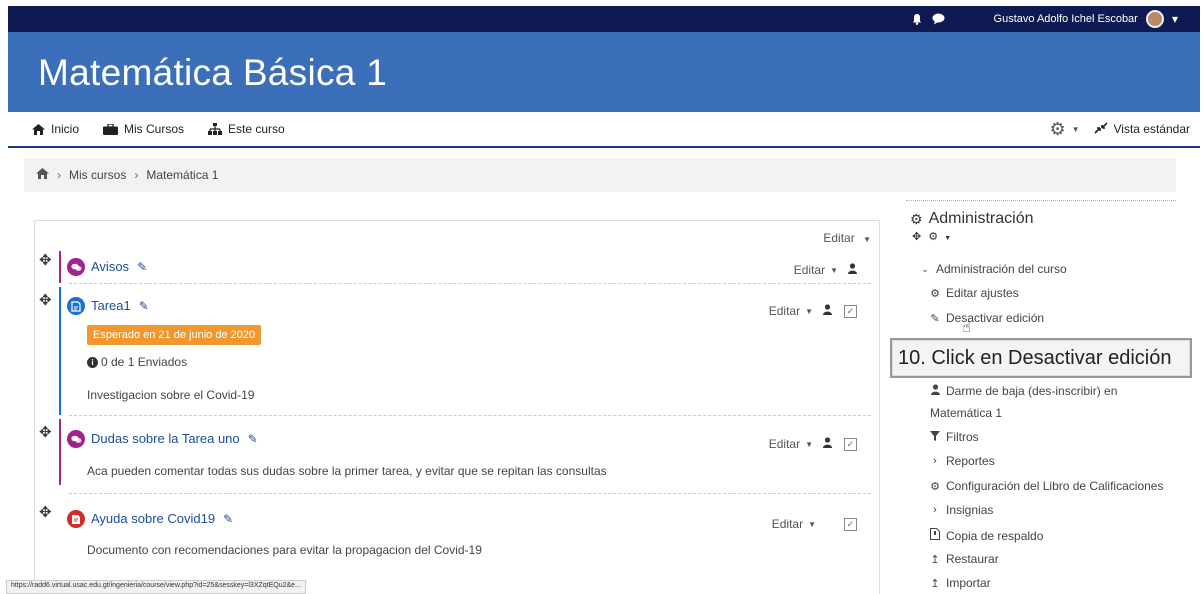 The image size is (1204, 594). I want to click on activity-link: Avisos ✎, so click(119, 266).